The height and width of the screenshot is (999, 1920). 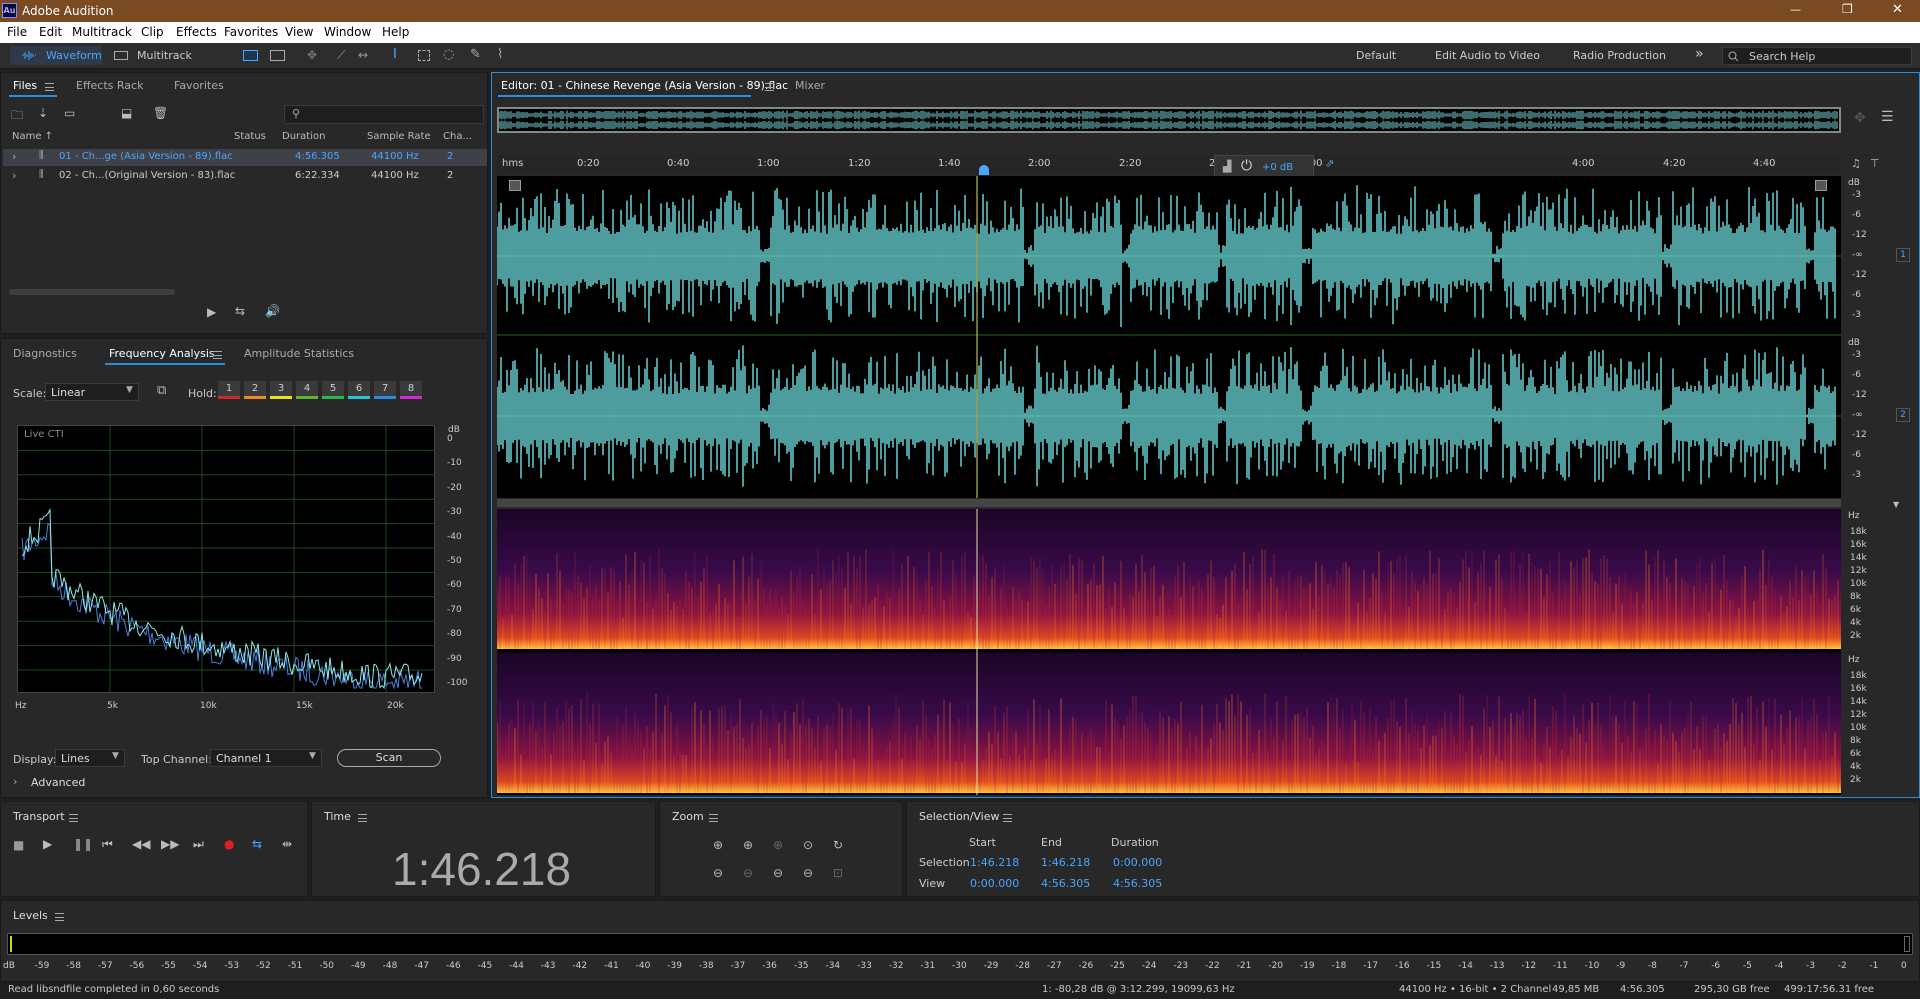 I want to click on preview-play-icon: ▶, so click(x=211, y=312).